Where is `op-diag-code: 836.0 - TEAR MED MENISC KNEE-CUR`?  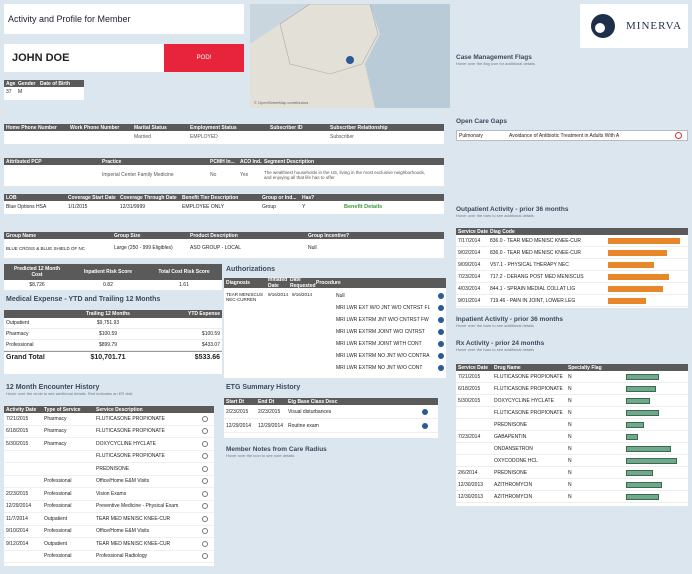
op-diag-code: 836.0 - TEAR MED MENISC KNEE-CUR is located at coordinates (536, 252).